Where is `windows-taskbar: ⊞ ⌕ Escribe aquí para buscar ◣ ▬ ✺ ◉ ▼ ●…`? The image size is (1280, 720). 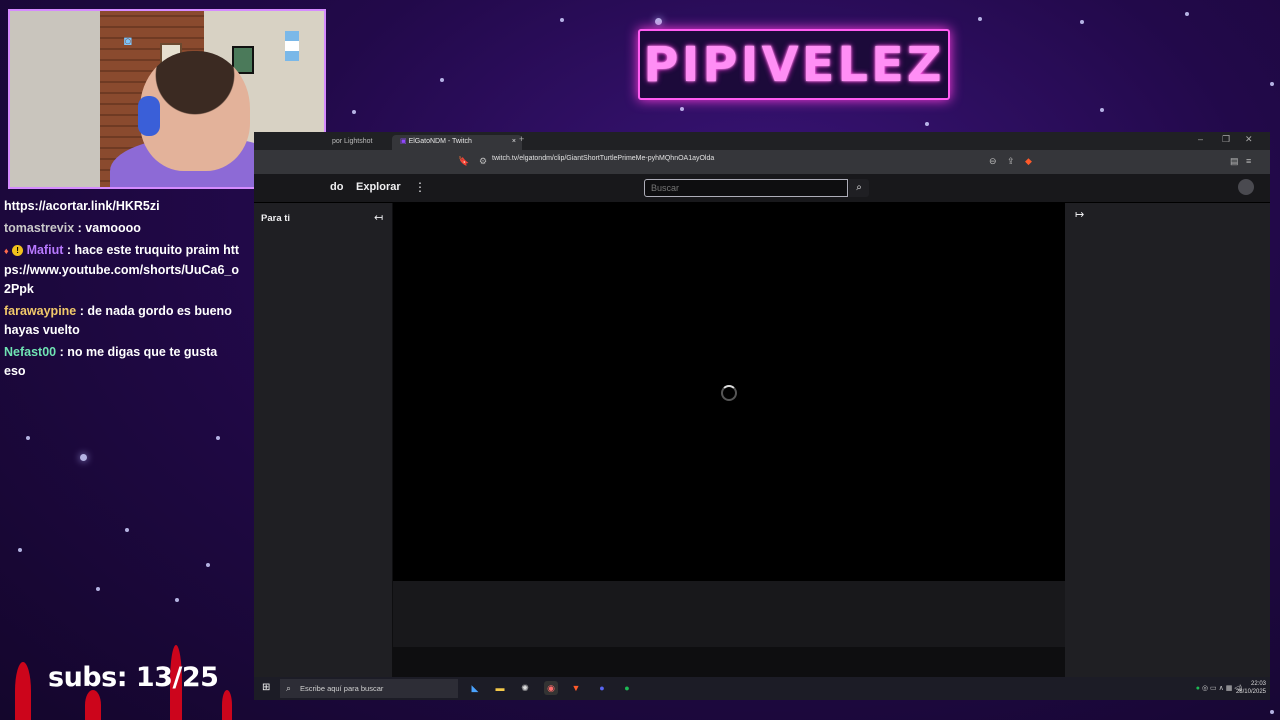 windows-taskbar: ⊞ ⌕ Escribe aquí para buscar ◣ ▬ ✺ ◉ ▼ ●… is located at coordinates (762, 688).